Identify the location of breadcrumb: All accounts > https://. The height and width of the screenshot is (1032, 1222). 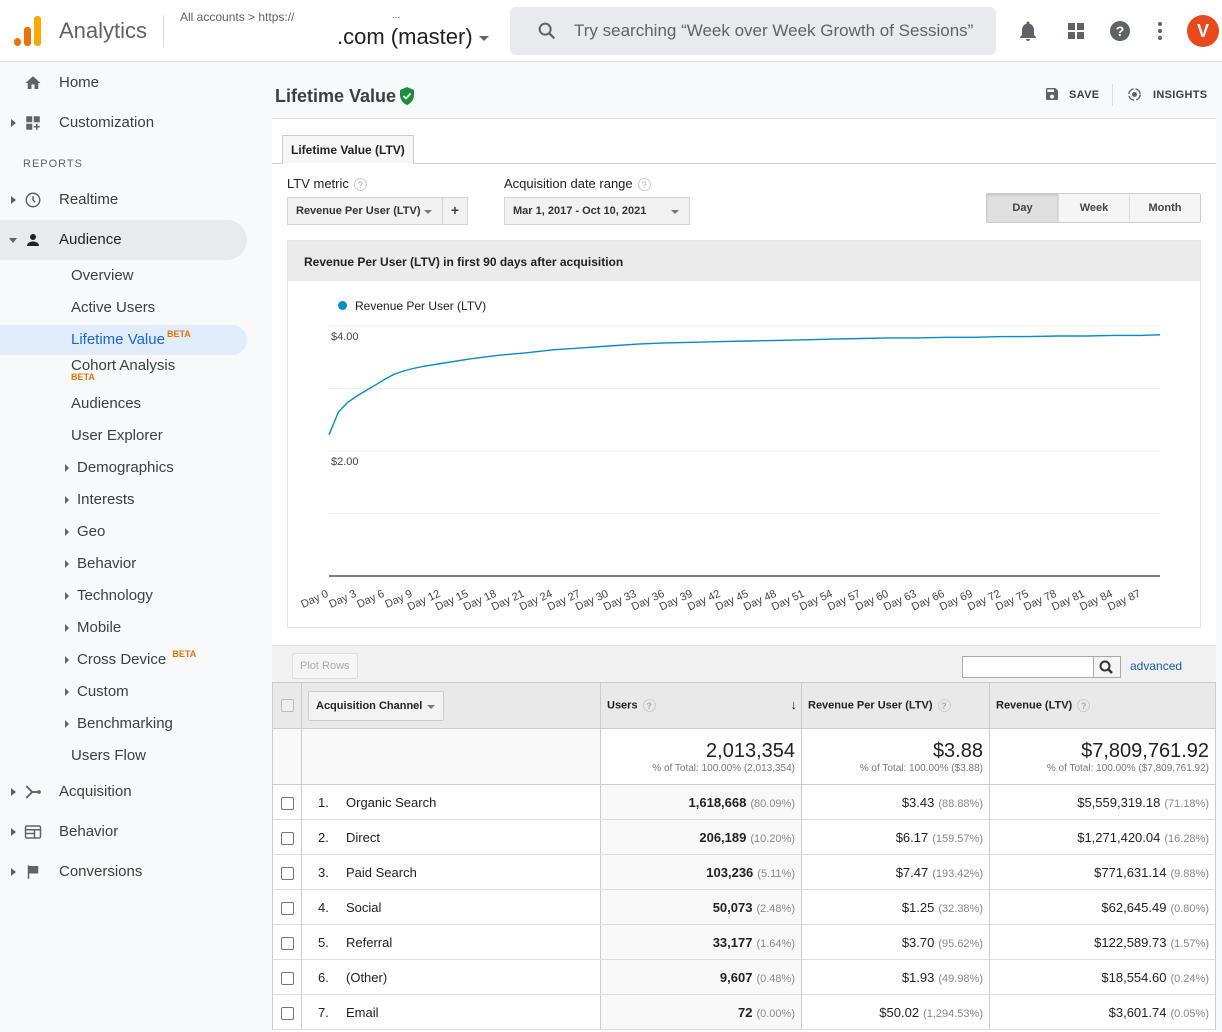
(237, 17).